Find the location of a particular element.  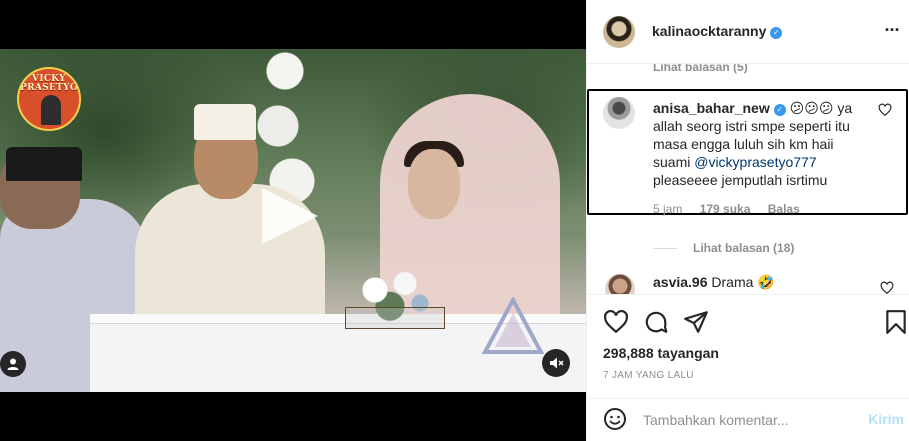

mute-button is located at coordinates (556, 363).